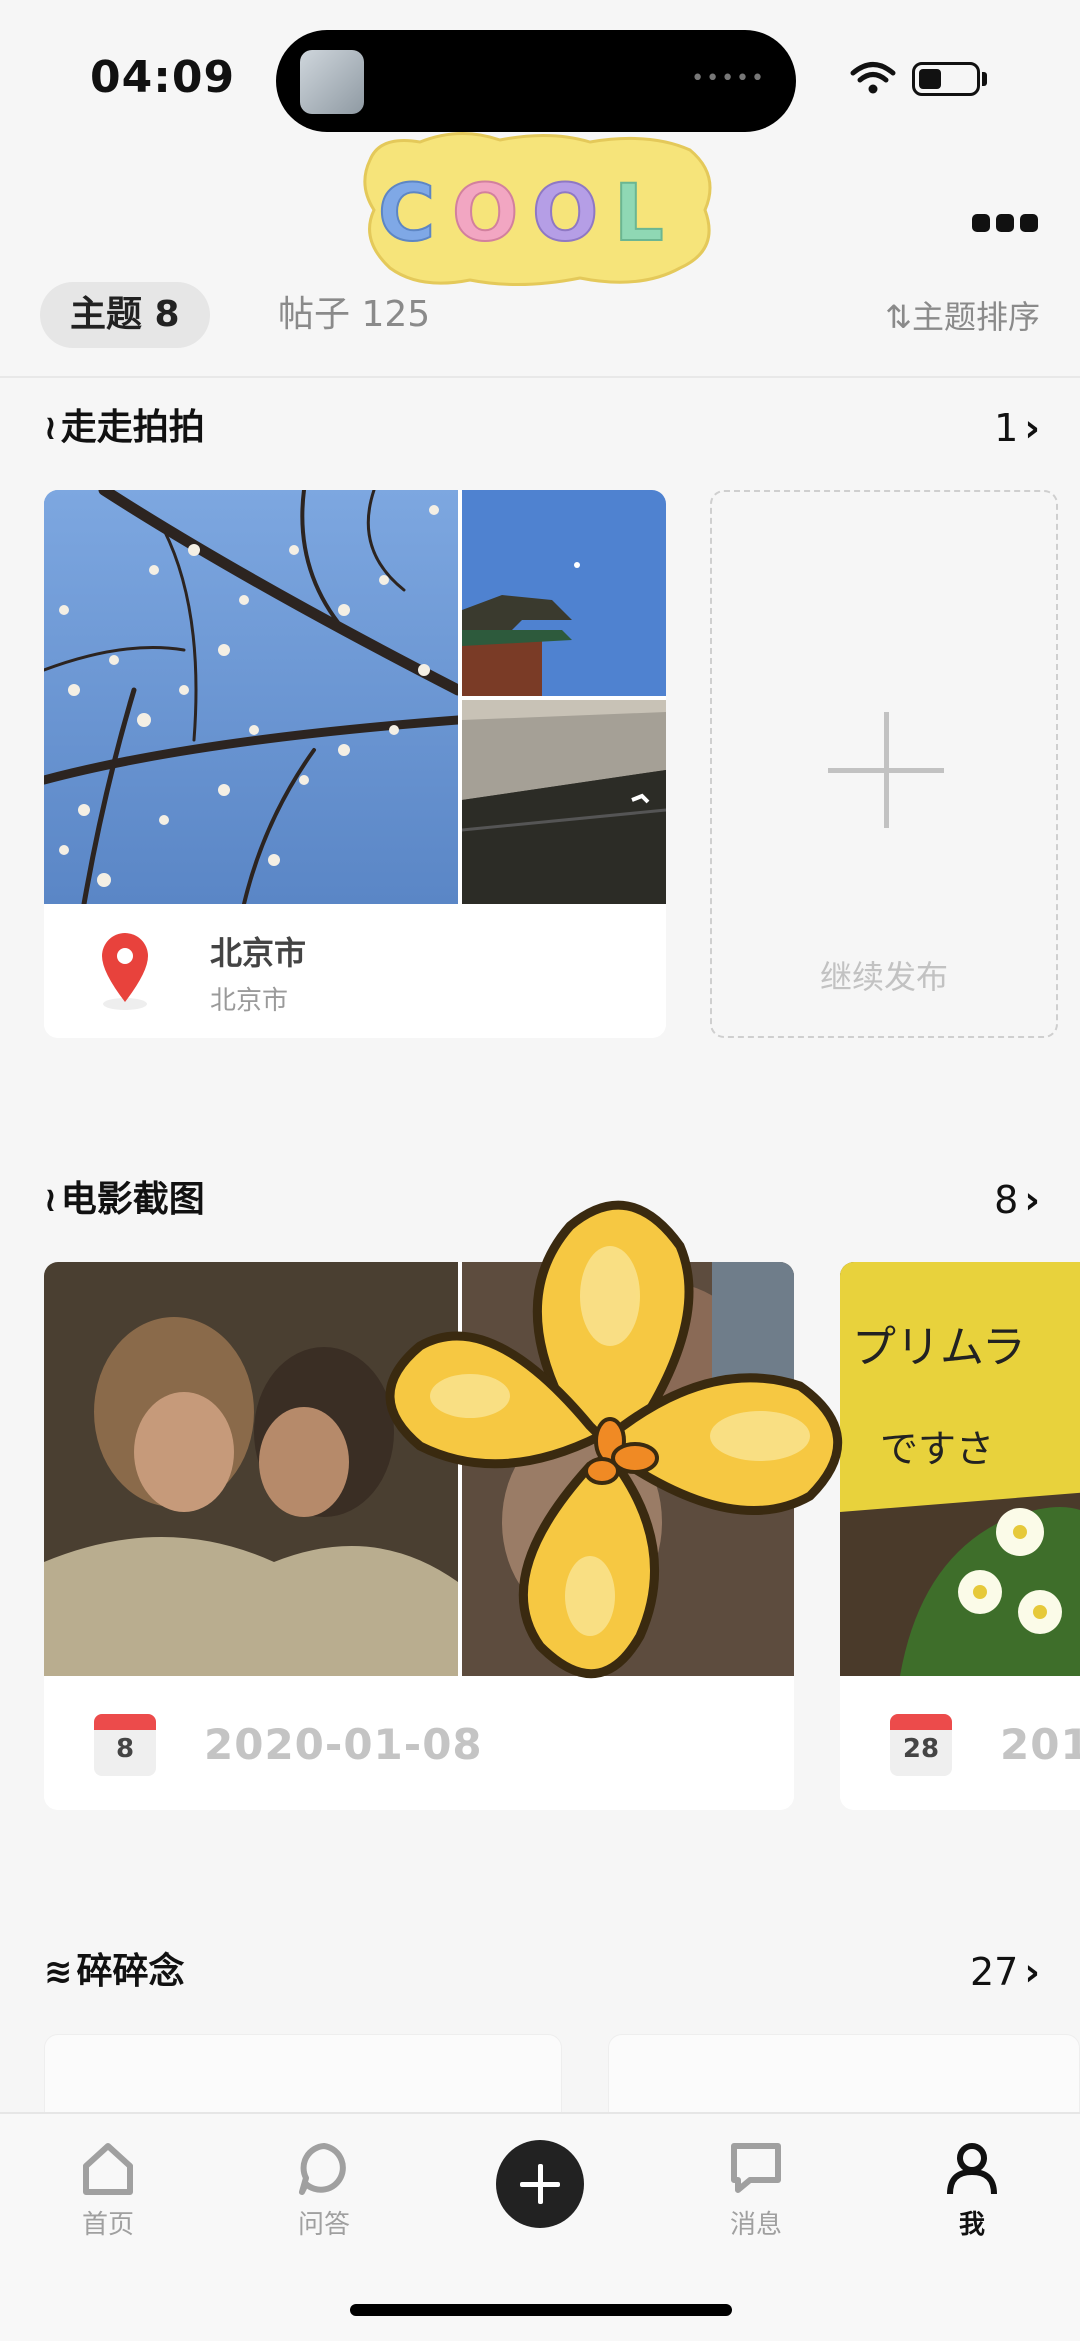  Describe the element at coordinates (125, 315) in the screenshot. I see `tab-topics: 主题 8` at that location.